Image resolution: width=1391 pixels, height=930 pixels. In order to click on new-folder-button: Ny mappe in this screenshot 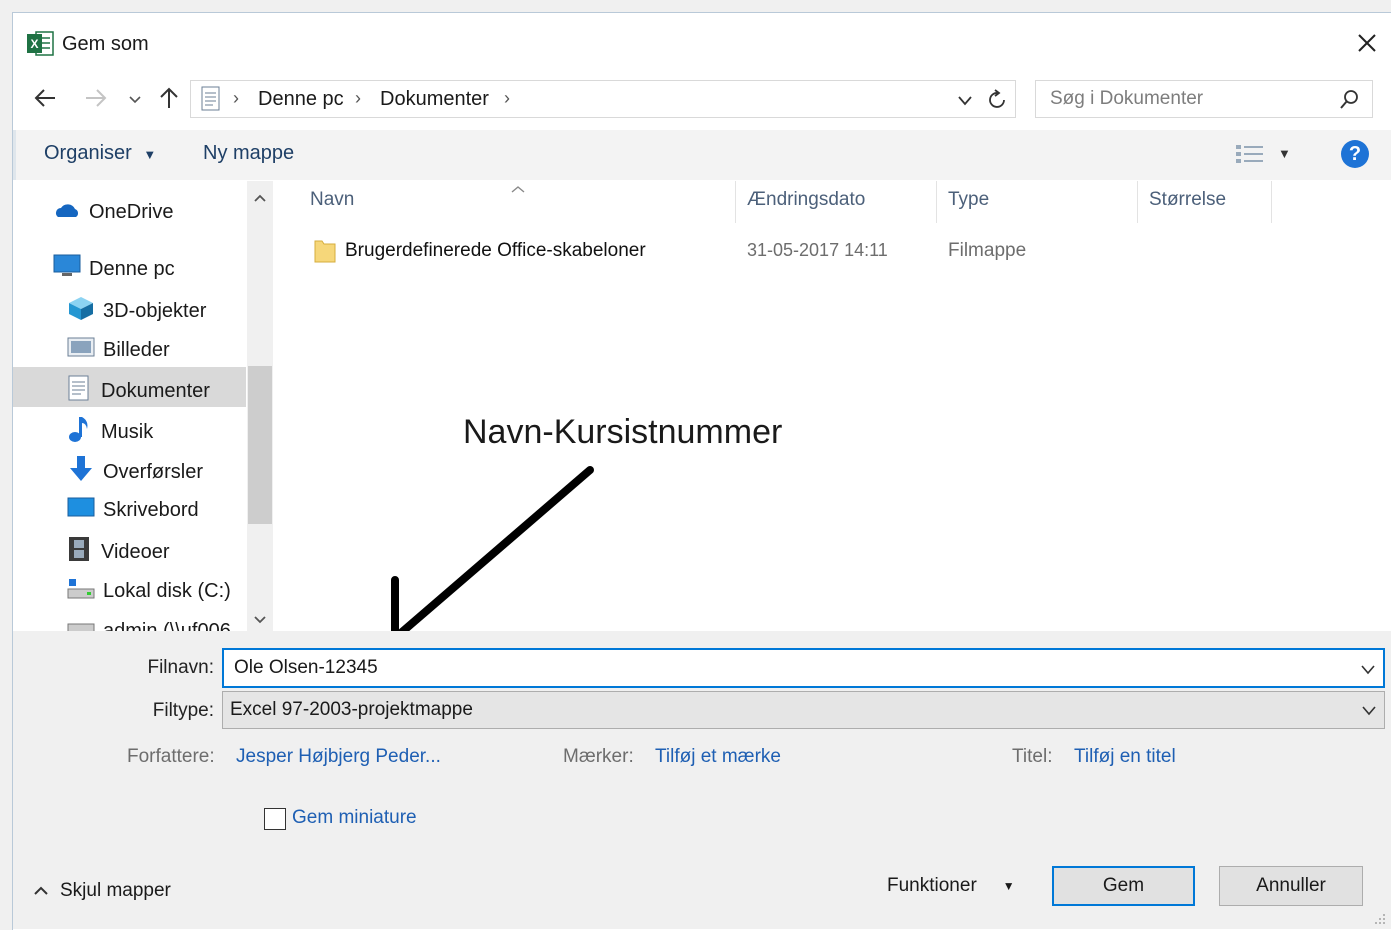, I will do `click(248, 153)`.